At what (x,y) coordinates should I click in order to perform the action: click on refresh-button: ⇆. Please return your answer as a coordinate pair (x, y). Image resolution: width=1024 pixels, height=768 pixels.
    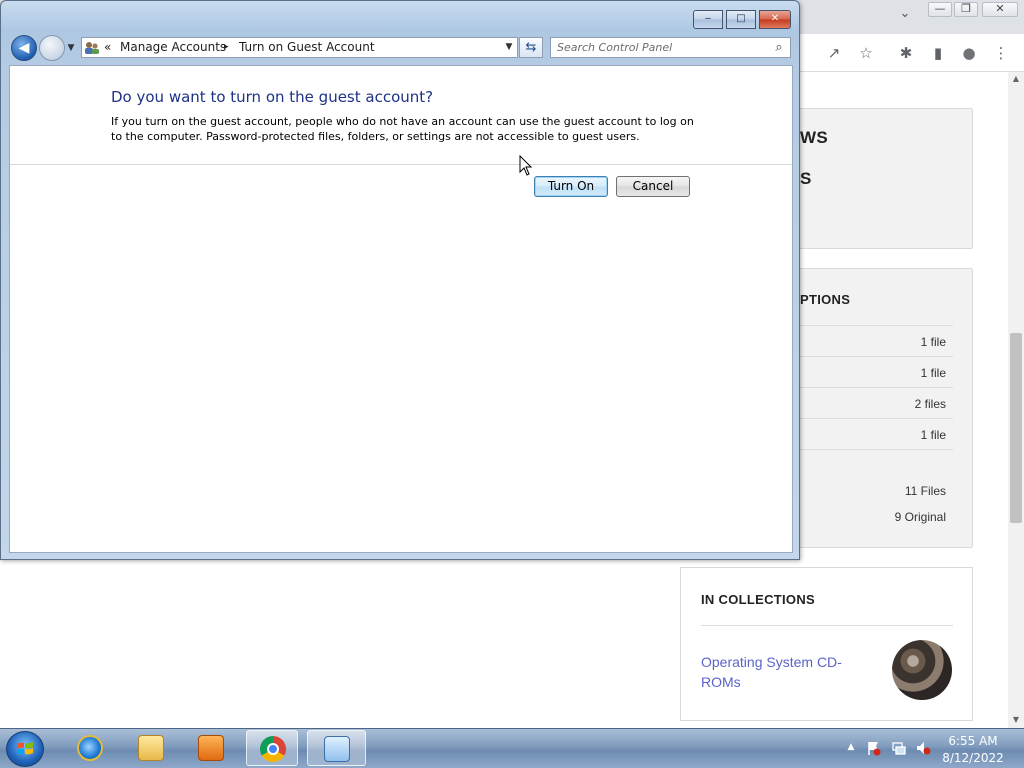
    Looking at the image, I should click on (531, 47).